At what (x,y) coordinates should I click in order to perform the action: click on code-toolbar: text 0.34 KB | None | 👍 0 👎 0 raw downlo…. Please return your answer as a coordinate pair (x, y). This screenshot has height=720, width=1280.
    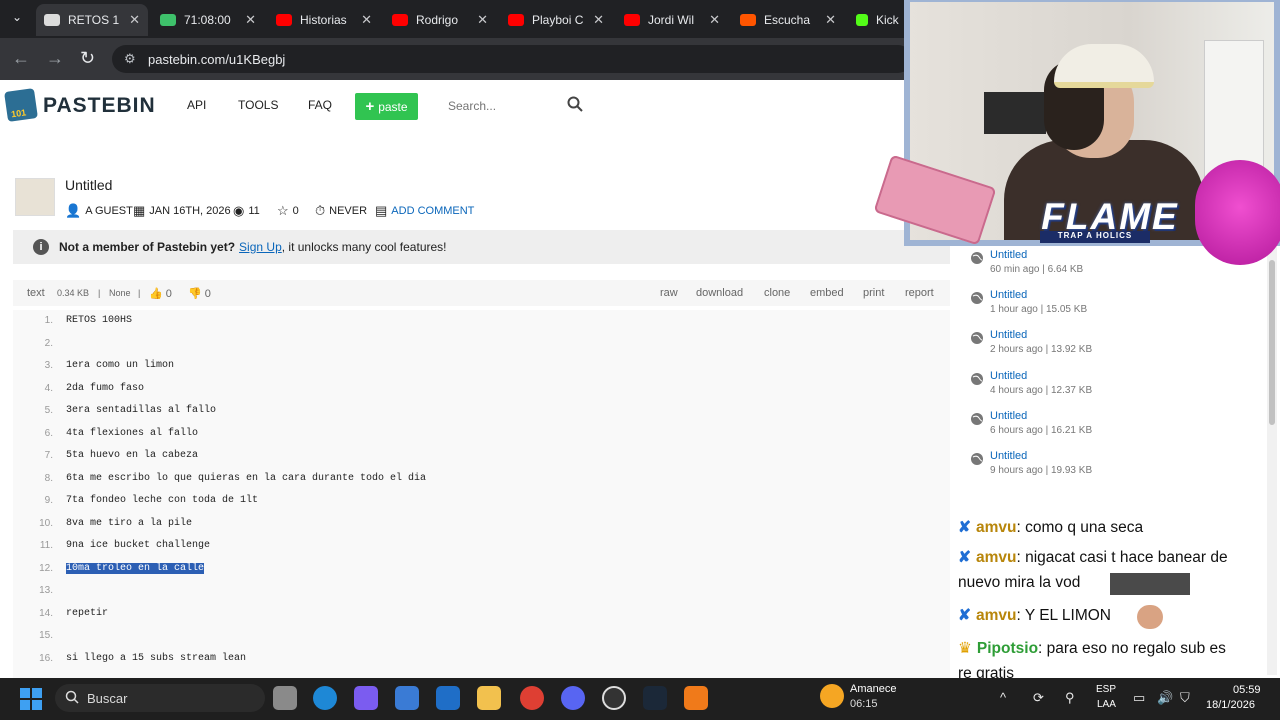
    Looking at the image, I should click on (481, 293).